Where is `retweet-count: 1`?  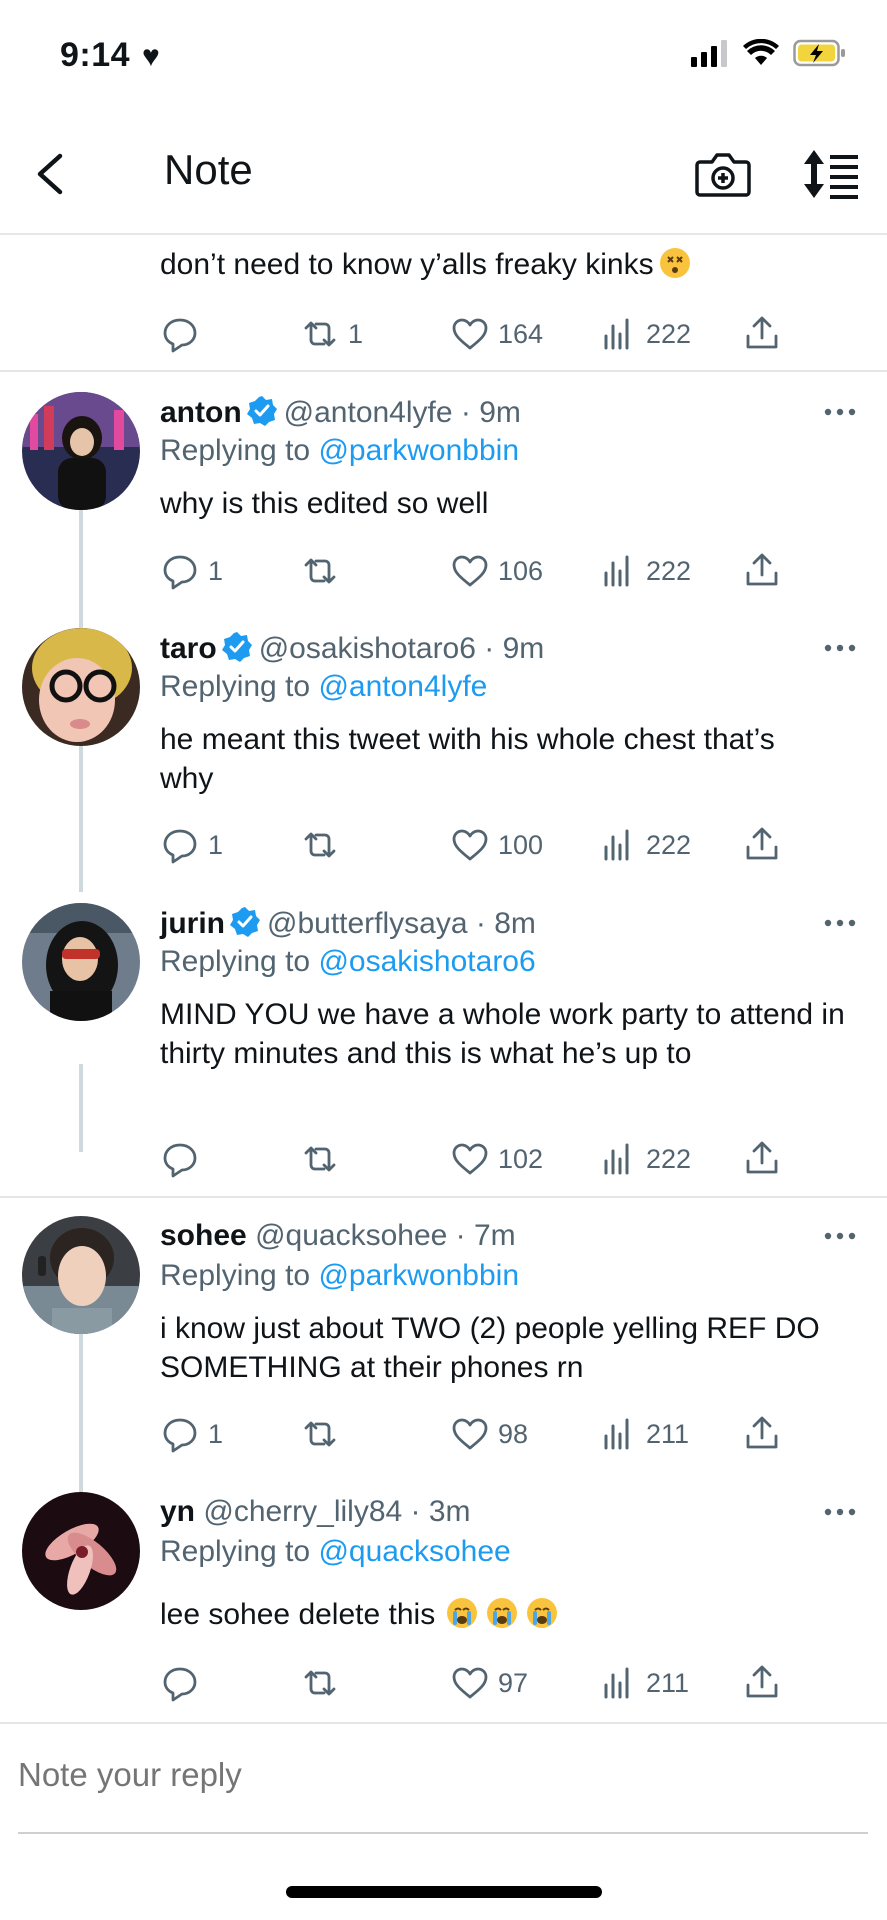
retweet-count: 1 is located at coordinates (356, 333).